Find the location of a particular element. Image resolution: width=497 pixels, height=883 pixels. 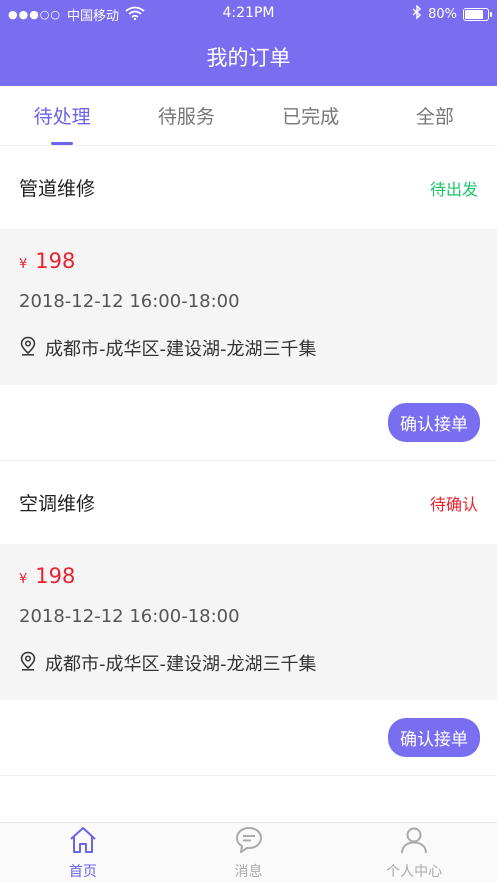

bottom-tab-profile: 个人中心 is located at coordinates (414, 853).